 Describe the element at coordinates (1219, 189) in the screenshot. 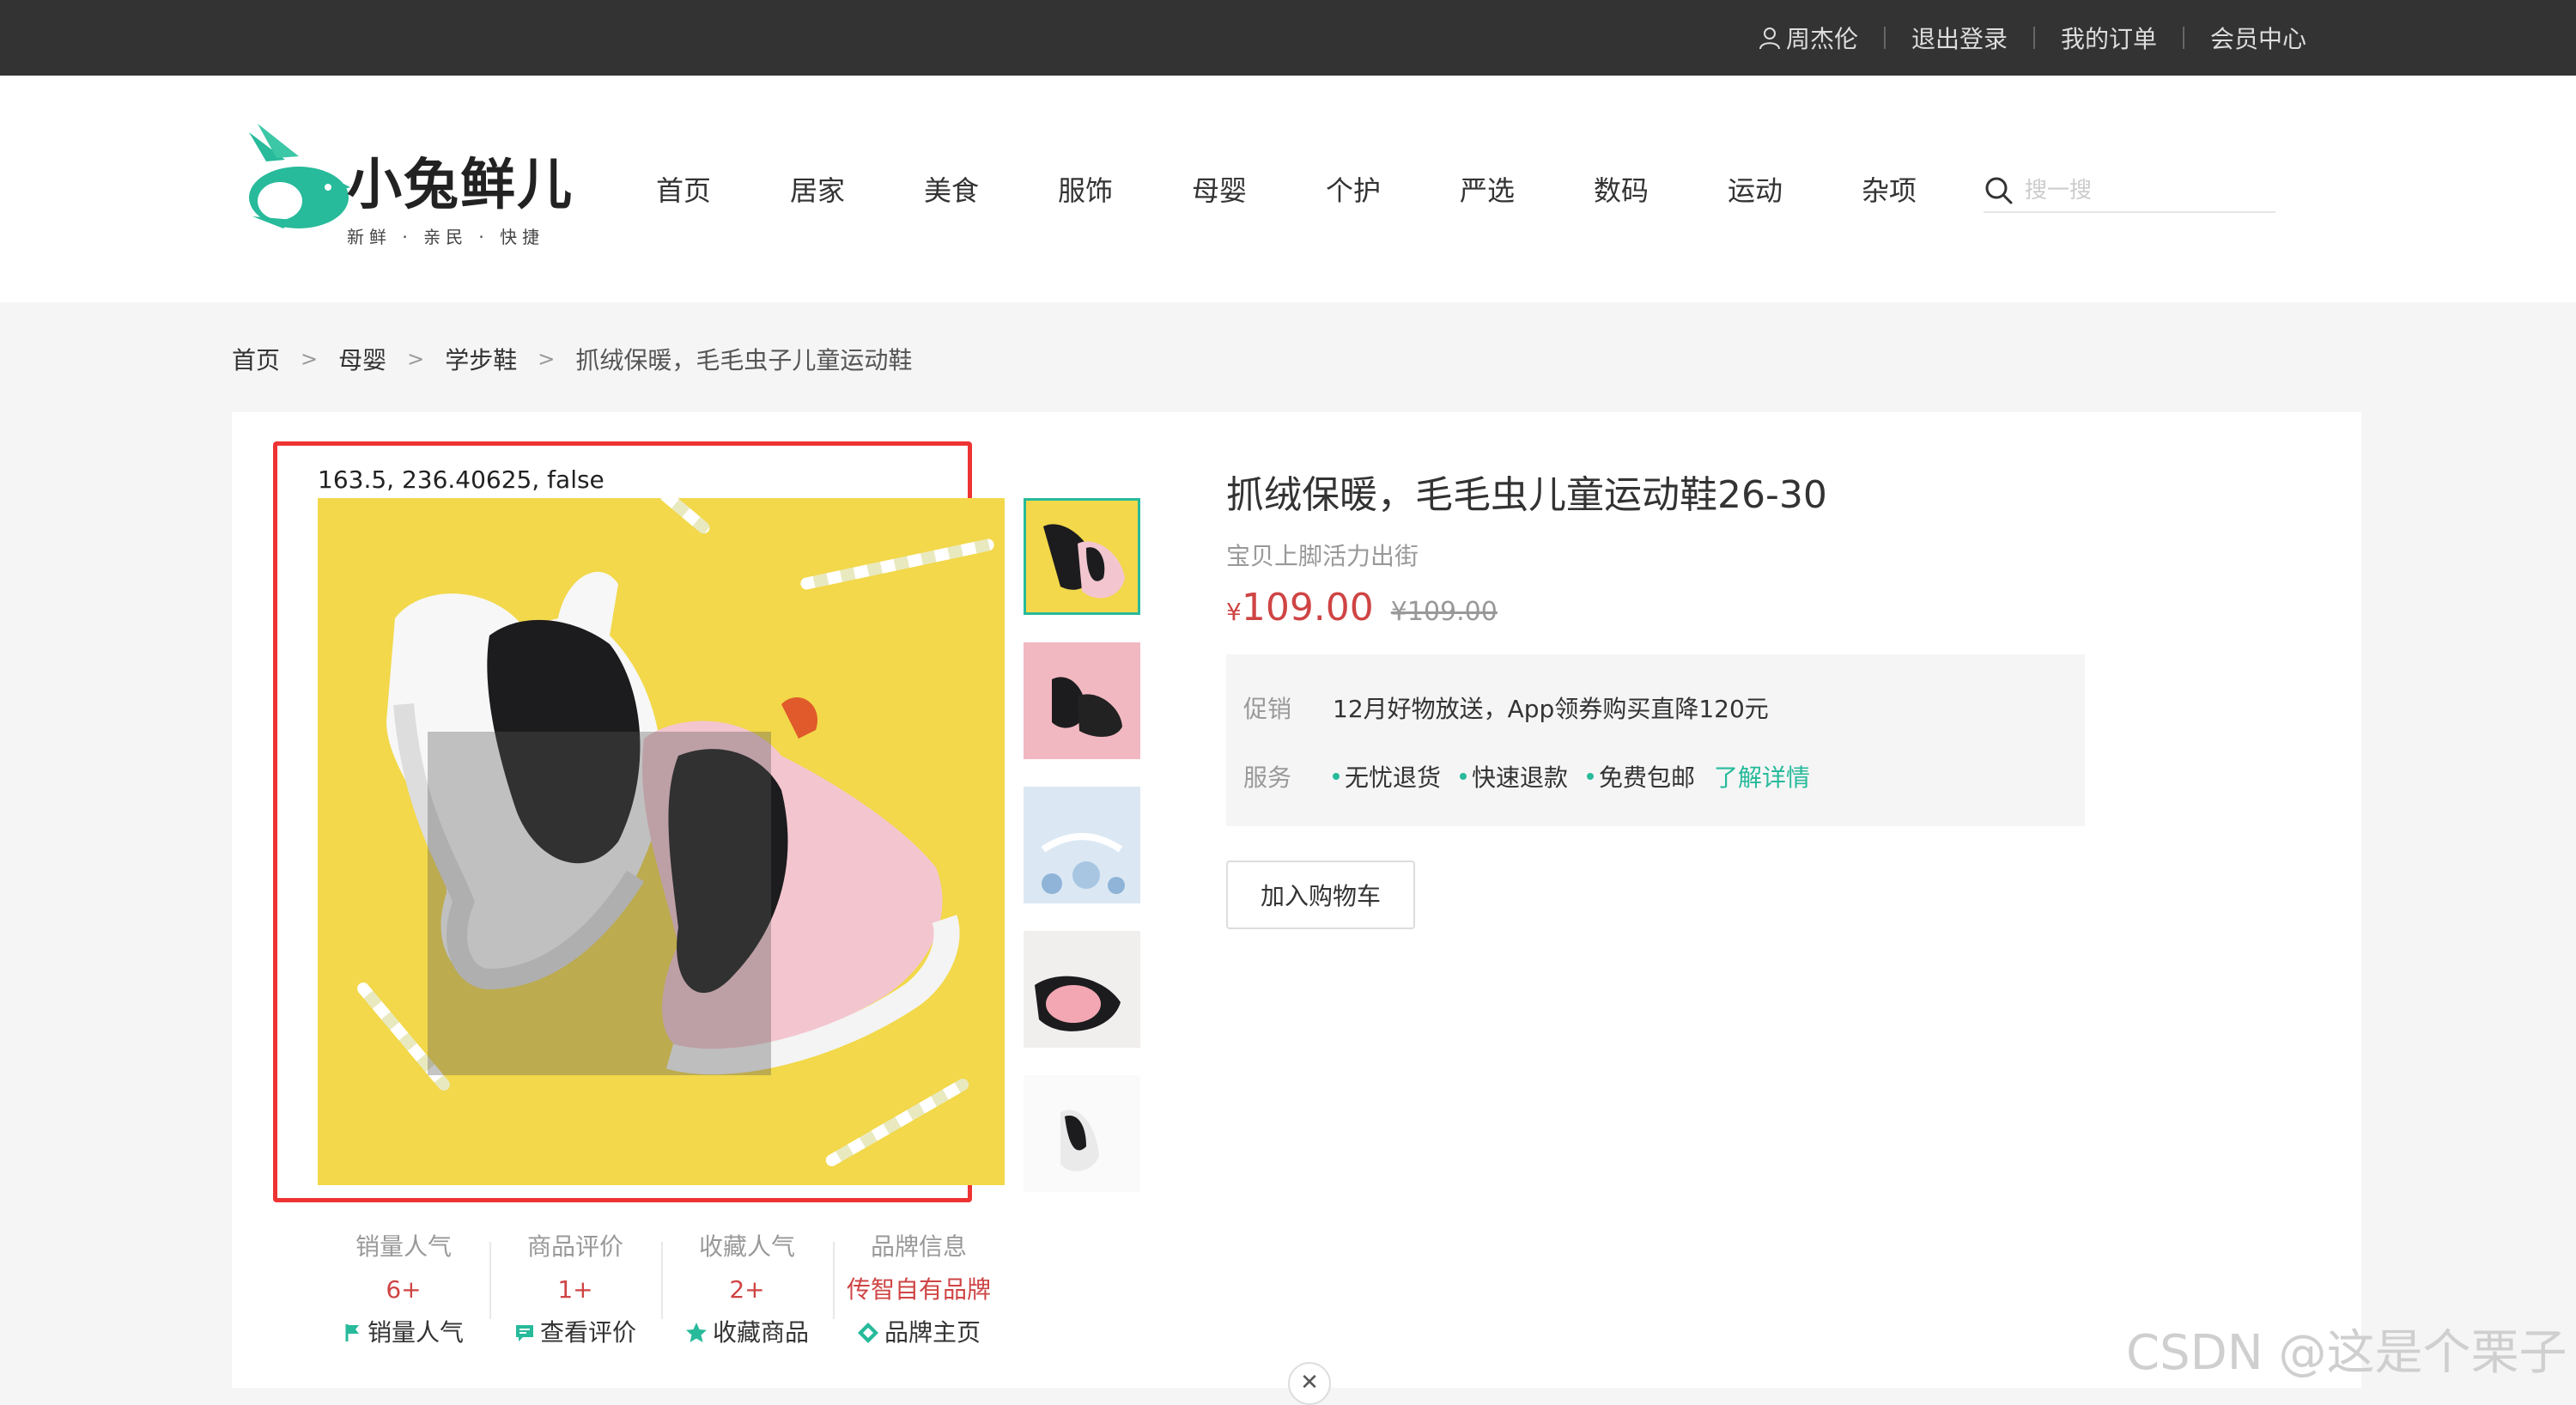

I see `nav-item-baby: 母婴` at that location.